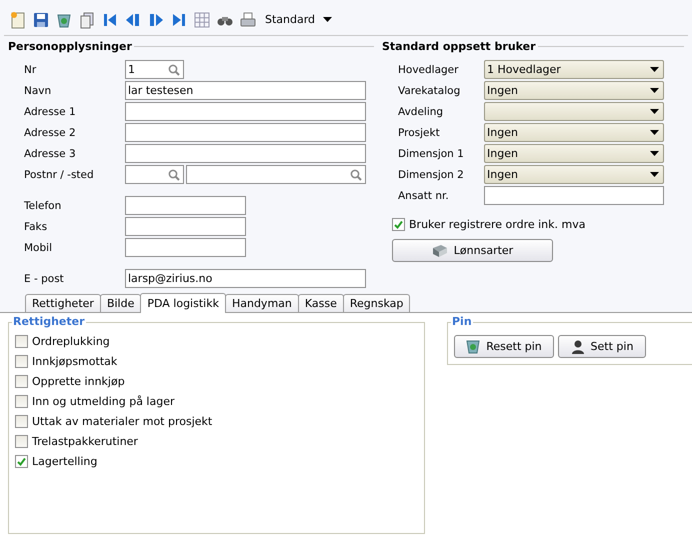 The width and height of the screenshot is (692, 540). Describe the element at coordinates (71, 341) in the screenshot. I see `checkbox-label: Ordreplukking` at that location.